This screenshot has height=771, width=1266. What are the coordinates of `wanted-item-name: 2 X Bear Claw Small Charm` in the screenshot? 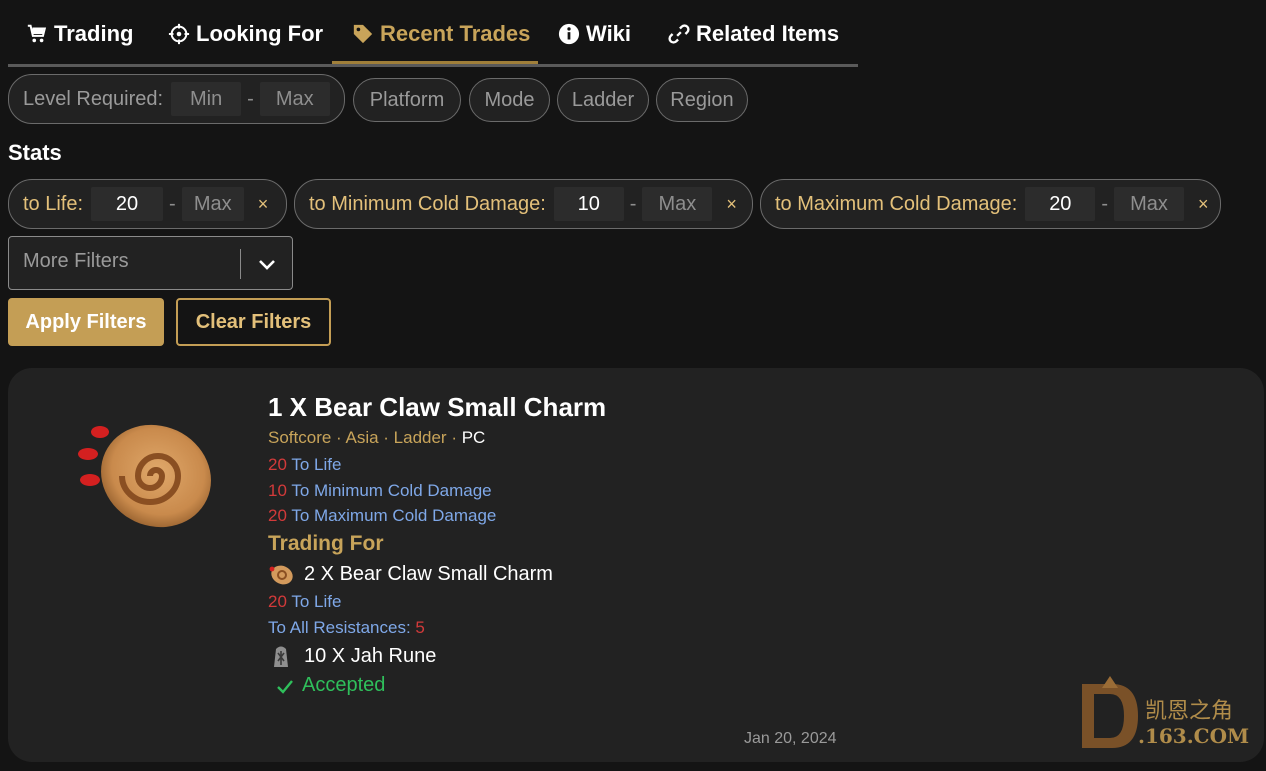 It's located at (428, 573).